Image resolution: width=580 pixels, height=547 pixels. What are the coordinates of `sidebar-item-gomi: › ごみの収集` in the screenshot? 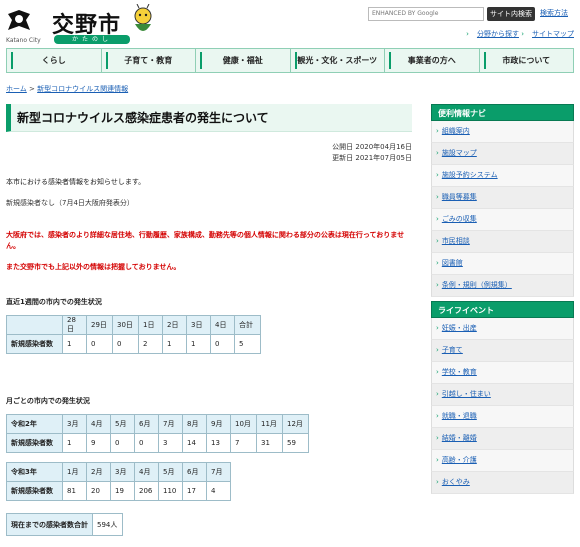 It's located at (502, 220).